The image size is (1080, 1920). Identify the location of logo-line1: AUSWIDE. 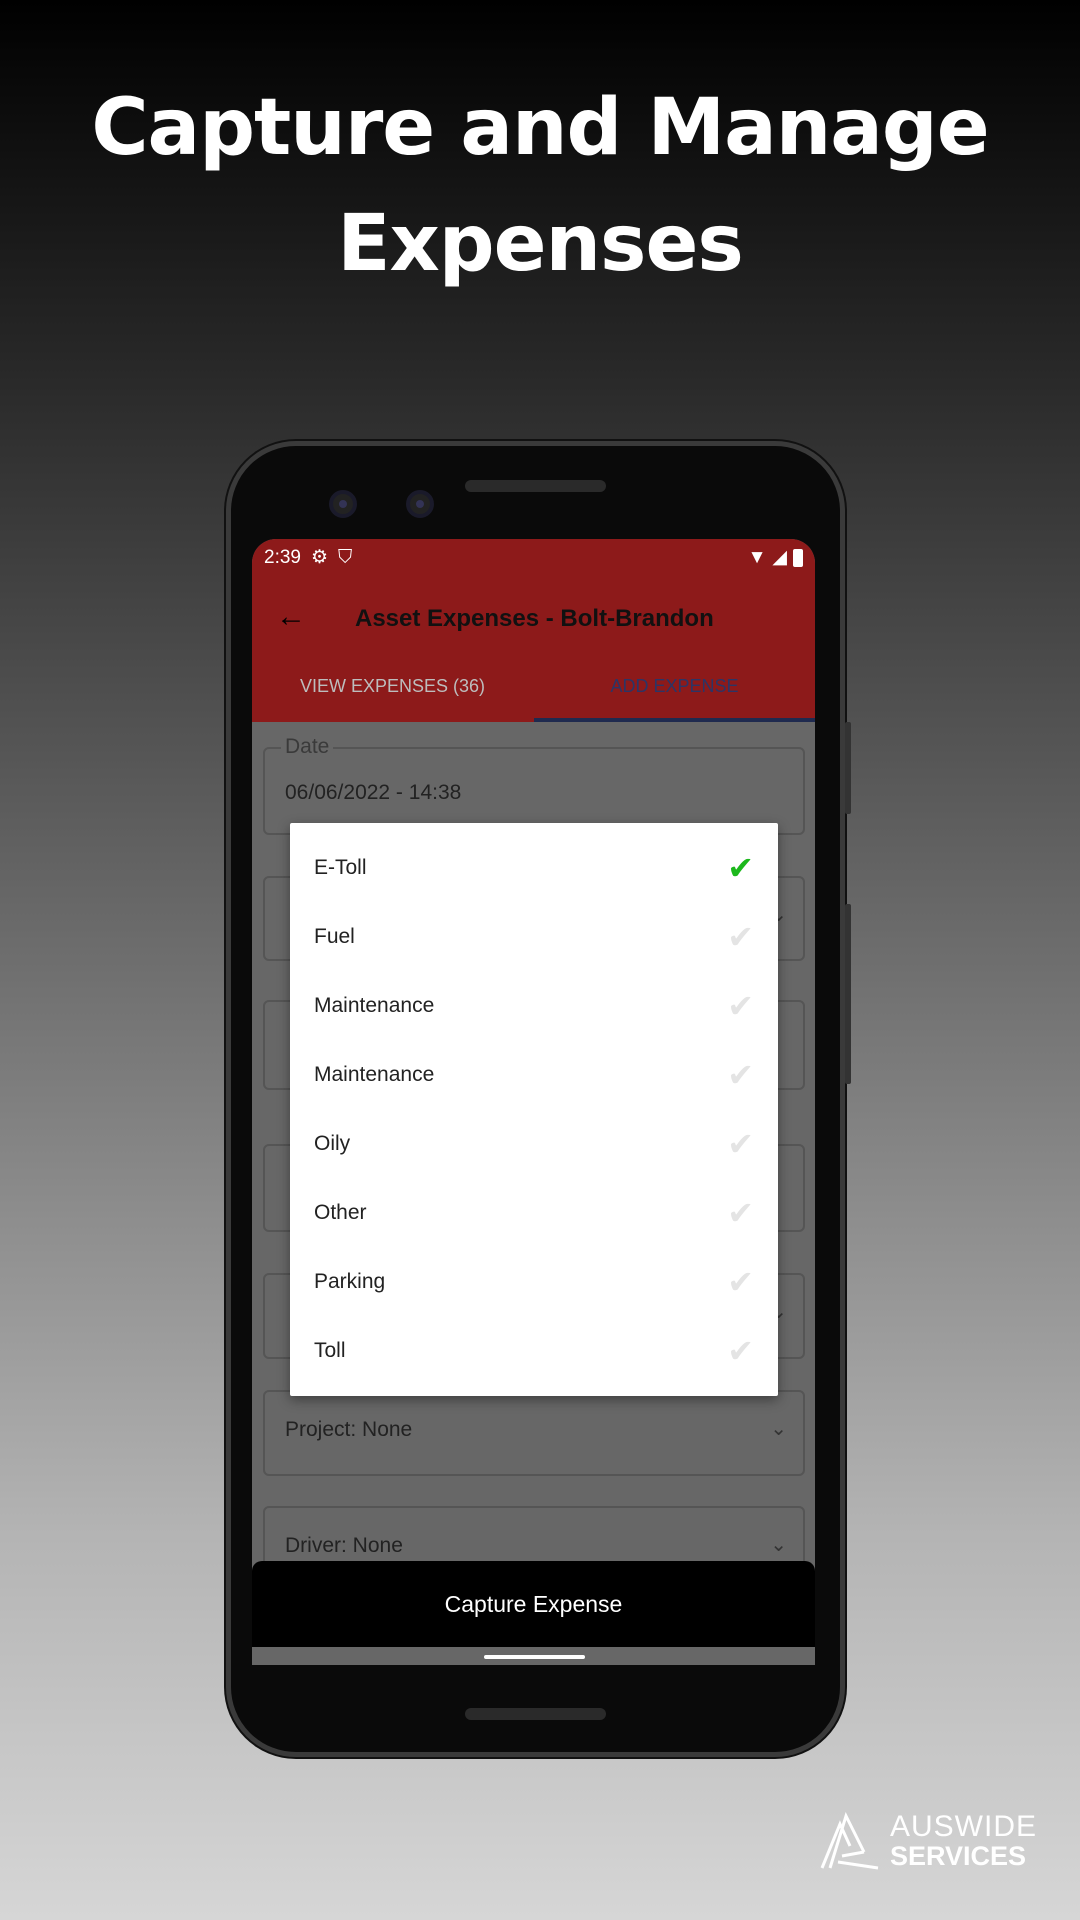
(964, 1826).